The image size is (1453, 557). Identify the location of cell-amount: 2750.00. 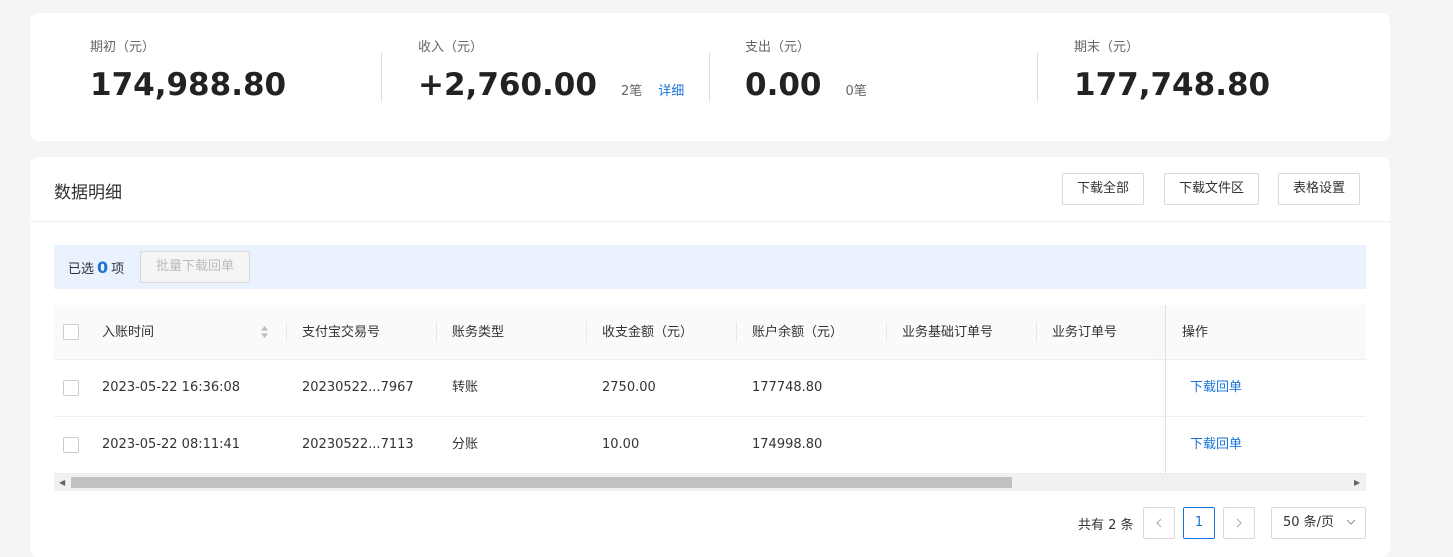
(629, 387).